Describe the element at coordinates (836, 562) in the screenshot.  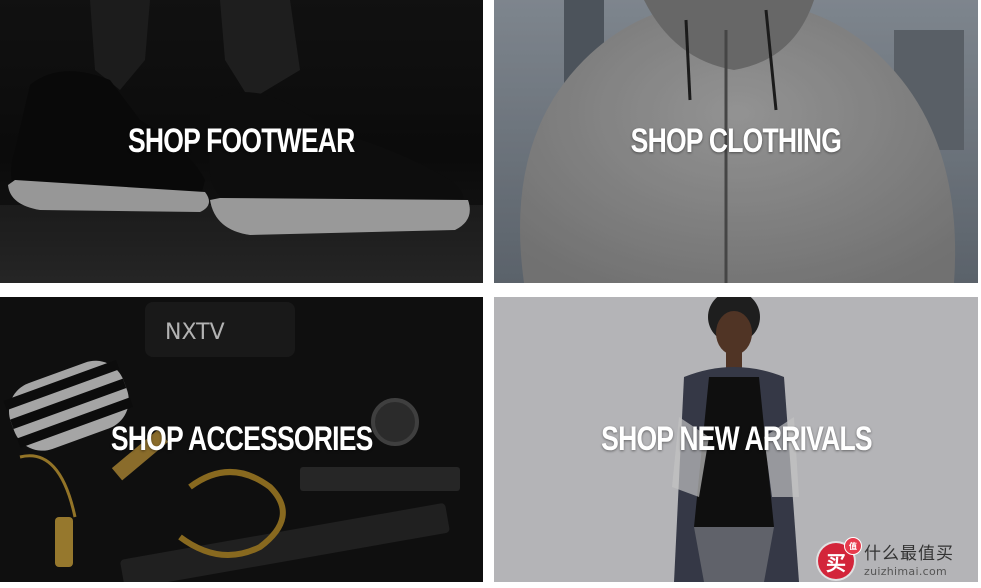
I see `watermark-logo-glyph: 买` at that location.